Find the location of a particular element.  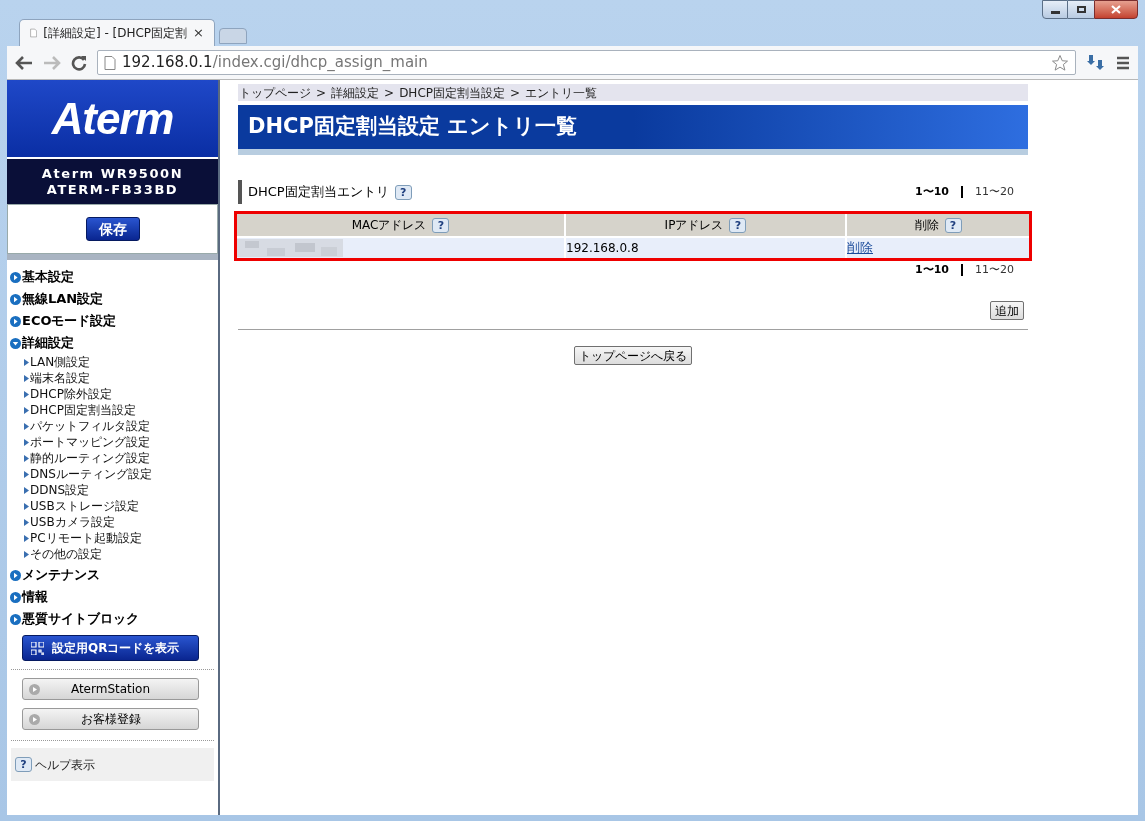

menu-item: ECOモード設定 is located at coordinates (114, 321).